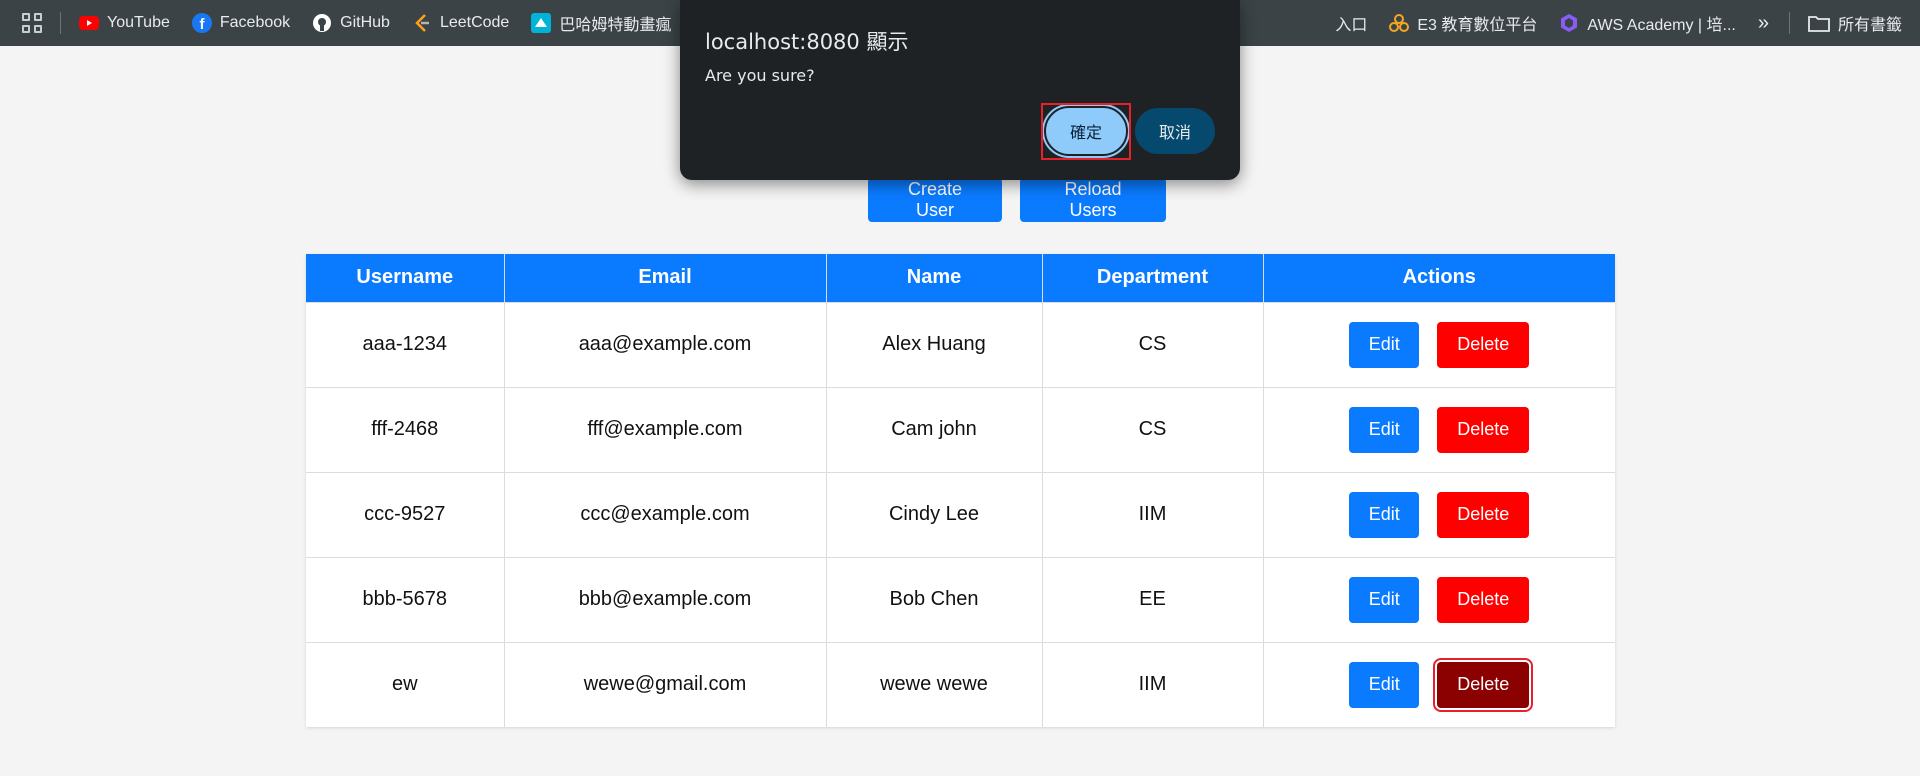  What do you see at coordinates (1086, 131) in the screenshot?
I see `dialog-ok-button: 確定` at bounding box center [1086, 131].